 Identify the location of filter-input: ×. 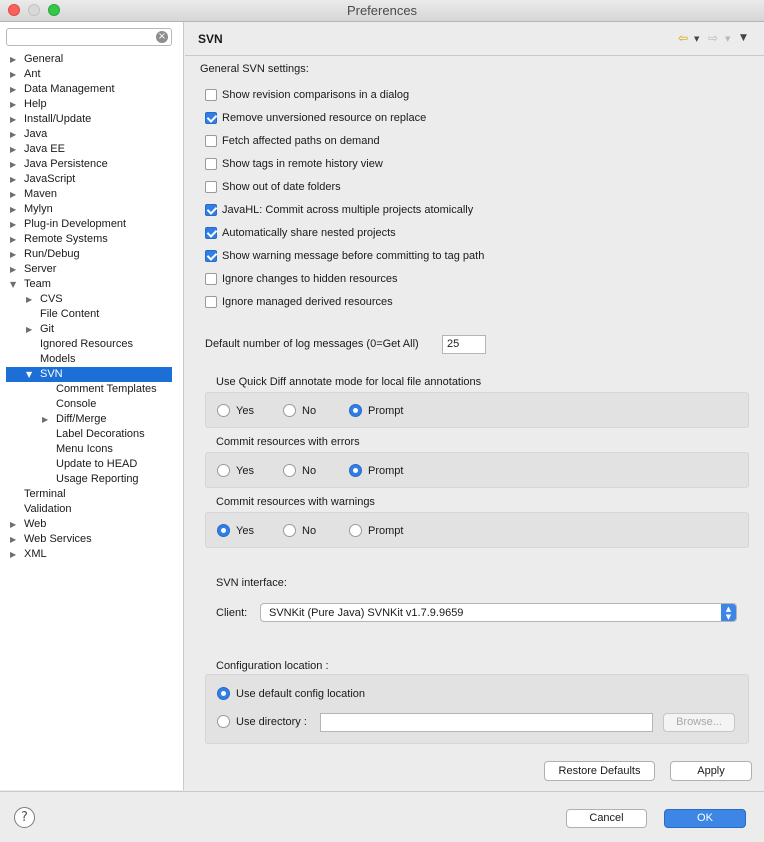
(89, 37).